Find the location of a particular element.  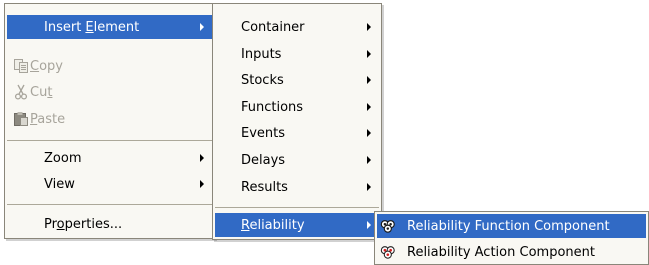

submenu-item-reliability-function-component: Reliability Function Component is located at coordinates (511, 226).